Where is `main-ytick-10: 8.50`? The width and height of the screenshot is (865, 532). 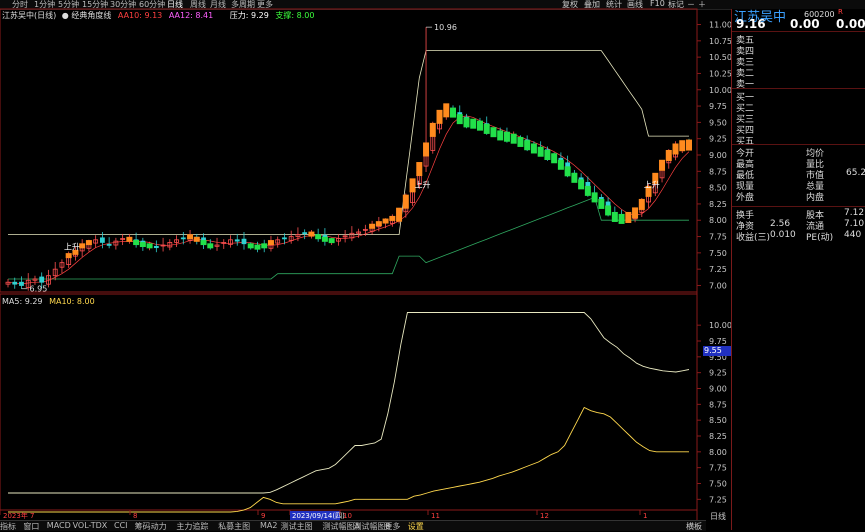
main-ytick-10: 8.50 is located at coordinates (718, 188).